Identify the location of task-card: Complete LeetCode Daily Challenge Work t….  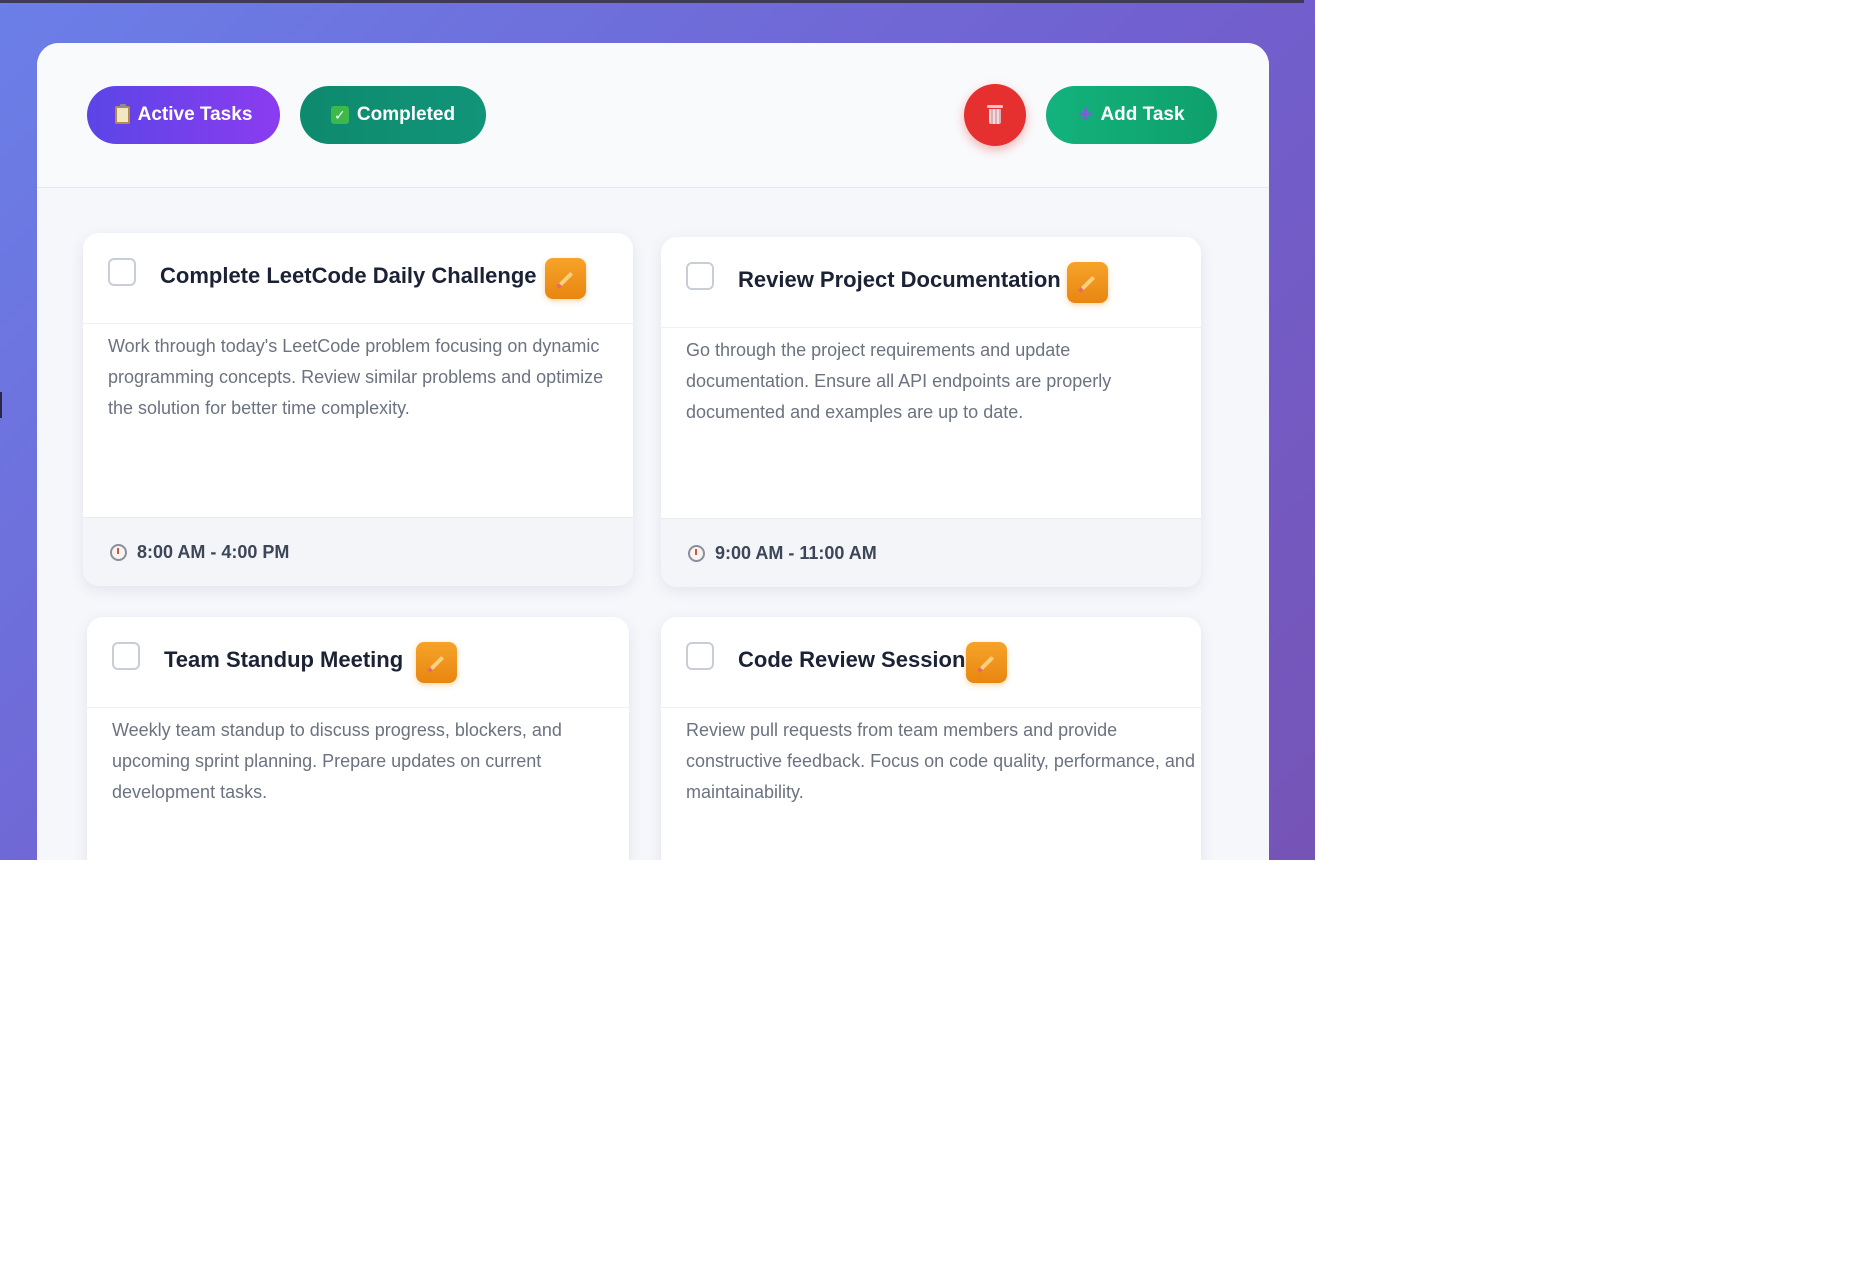
(358, 409).